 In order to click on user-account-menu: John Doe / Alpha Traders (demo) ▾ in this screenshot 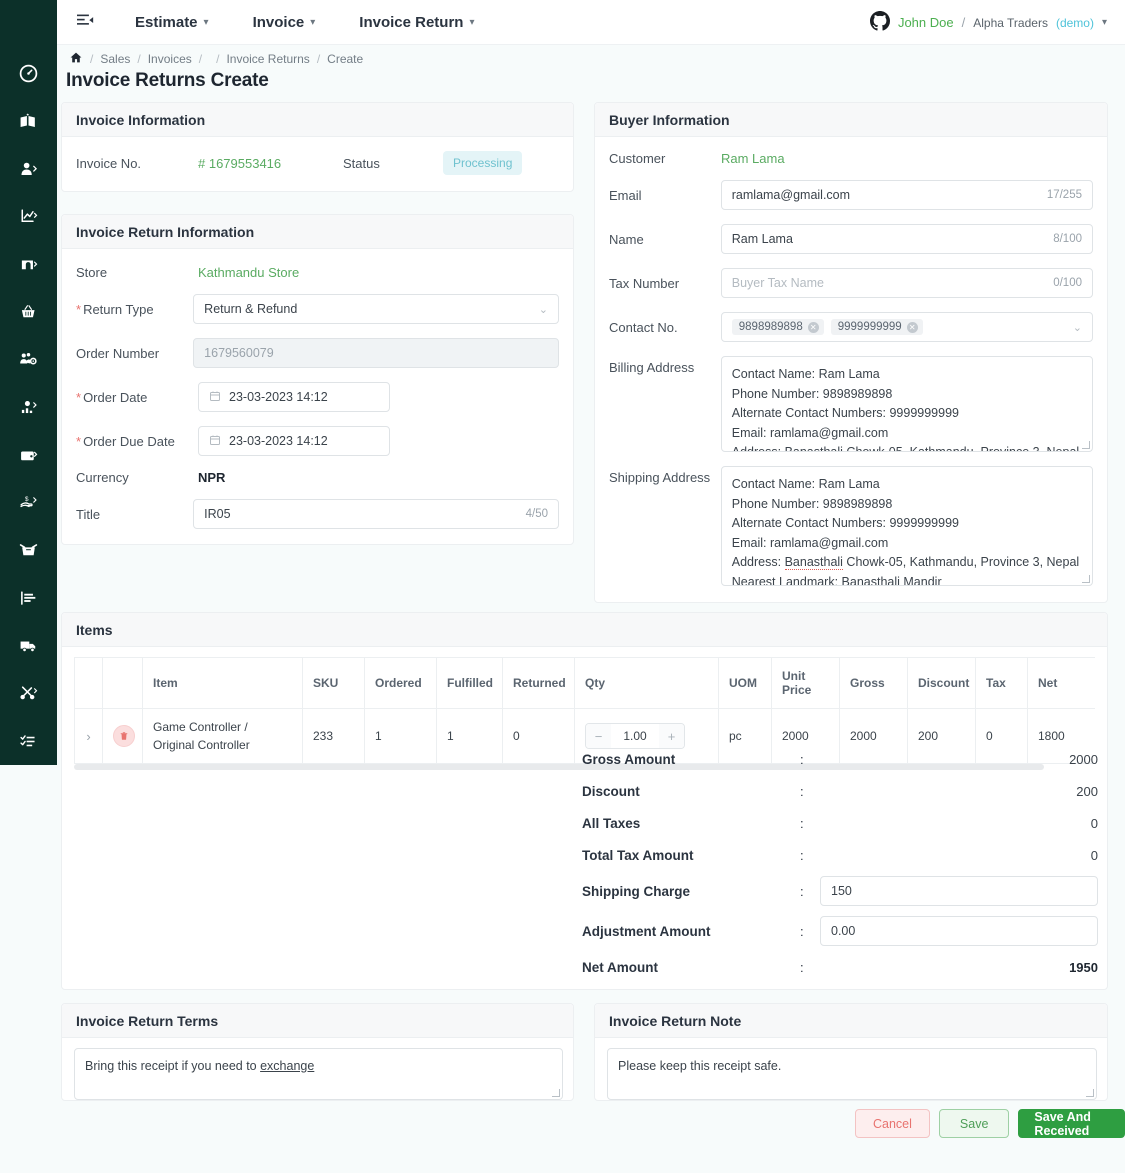, I will do `click(988, 22)`.